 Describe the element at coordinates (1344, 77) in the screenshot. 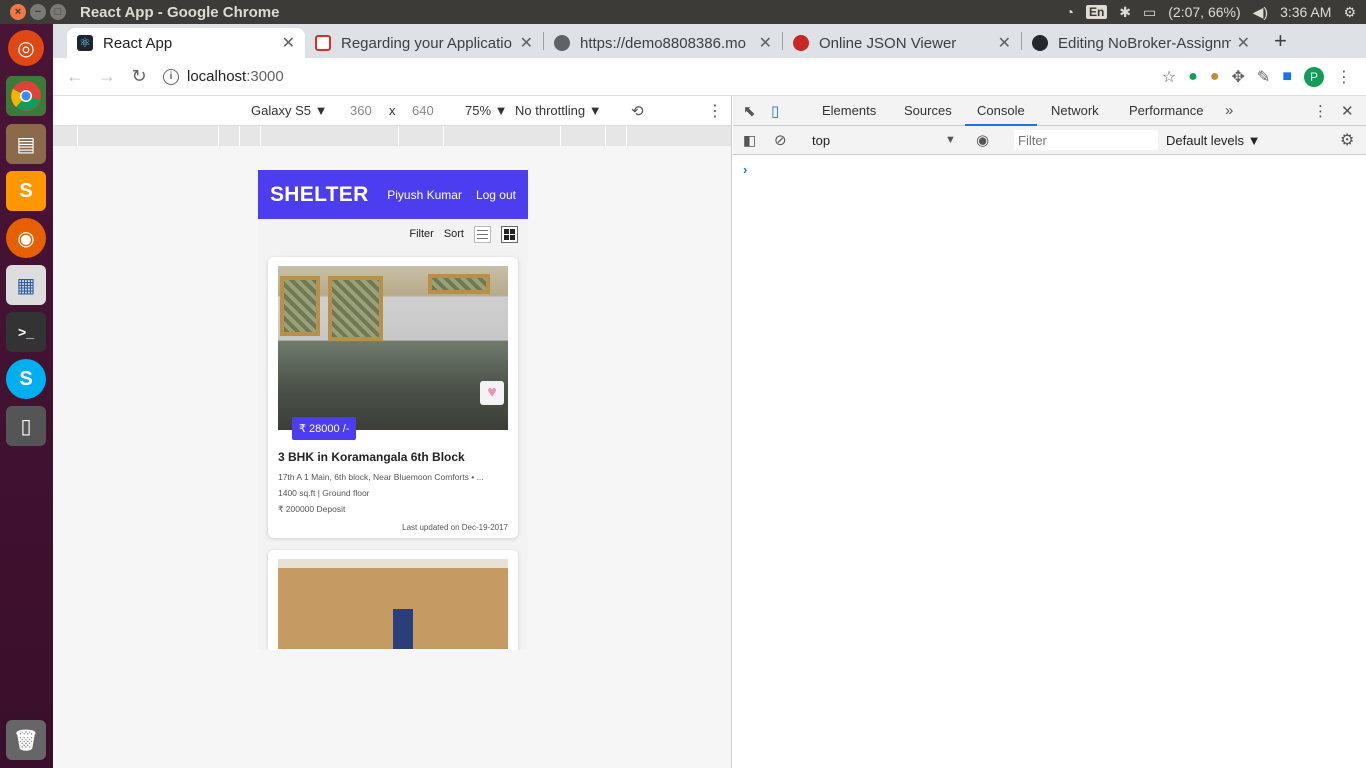

I see `chrome-menu-icon: ⋮` at that location.